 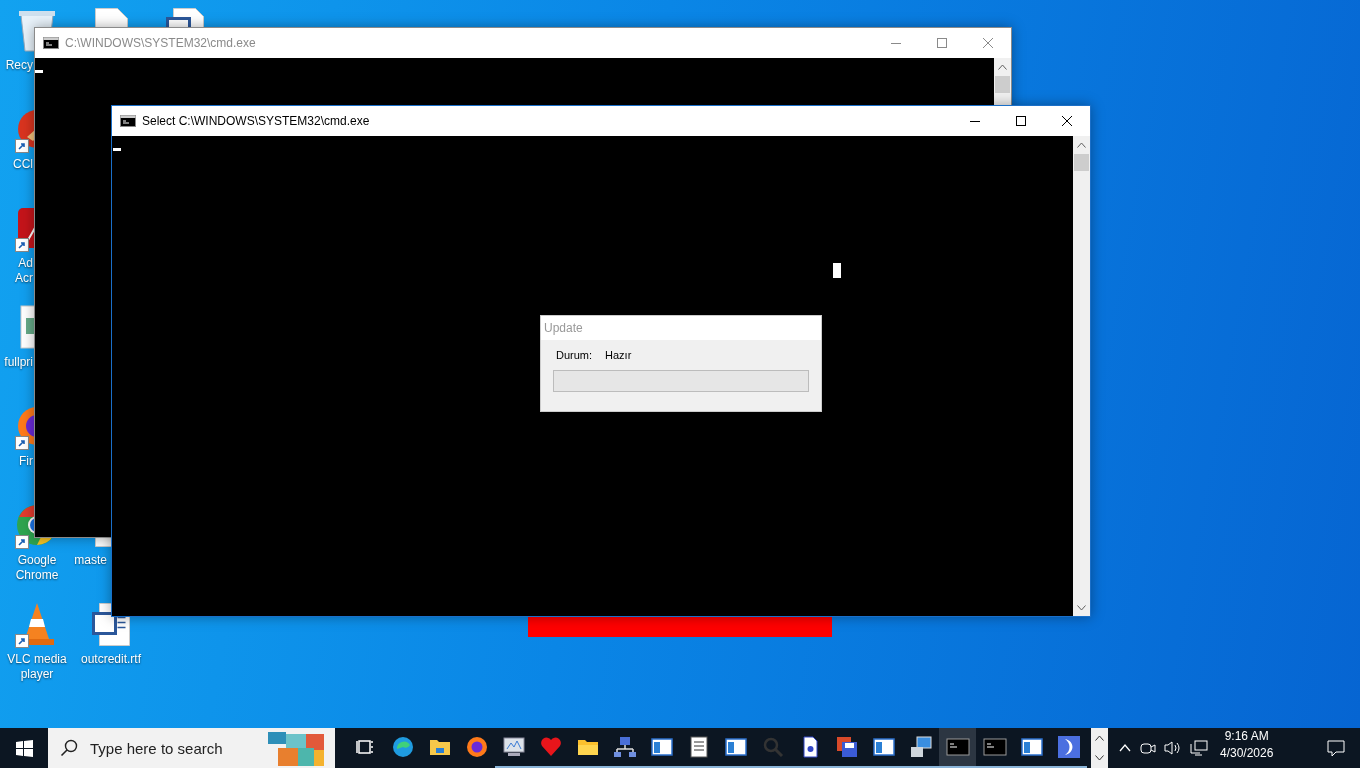 I want to click on desktop-icon-label: Ad Acr, so click(x=16, y=271).